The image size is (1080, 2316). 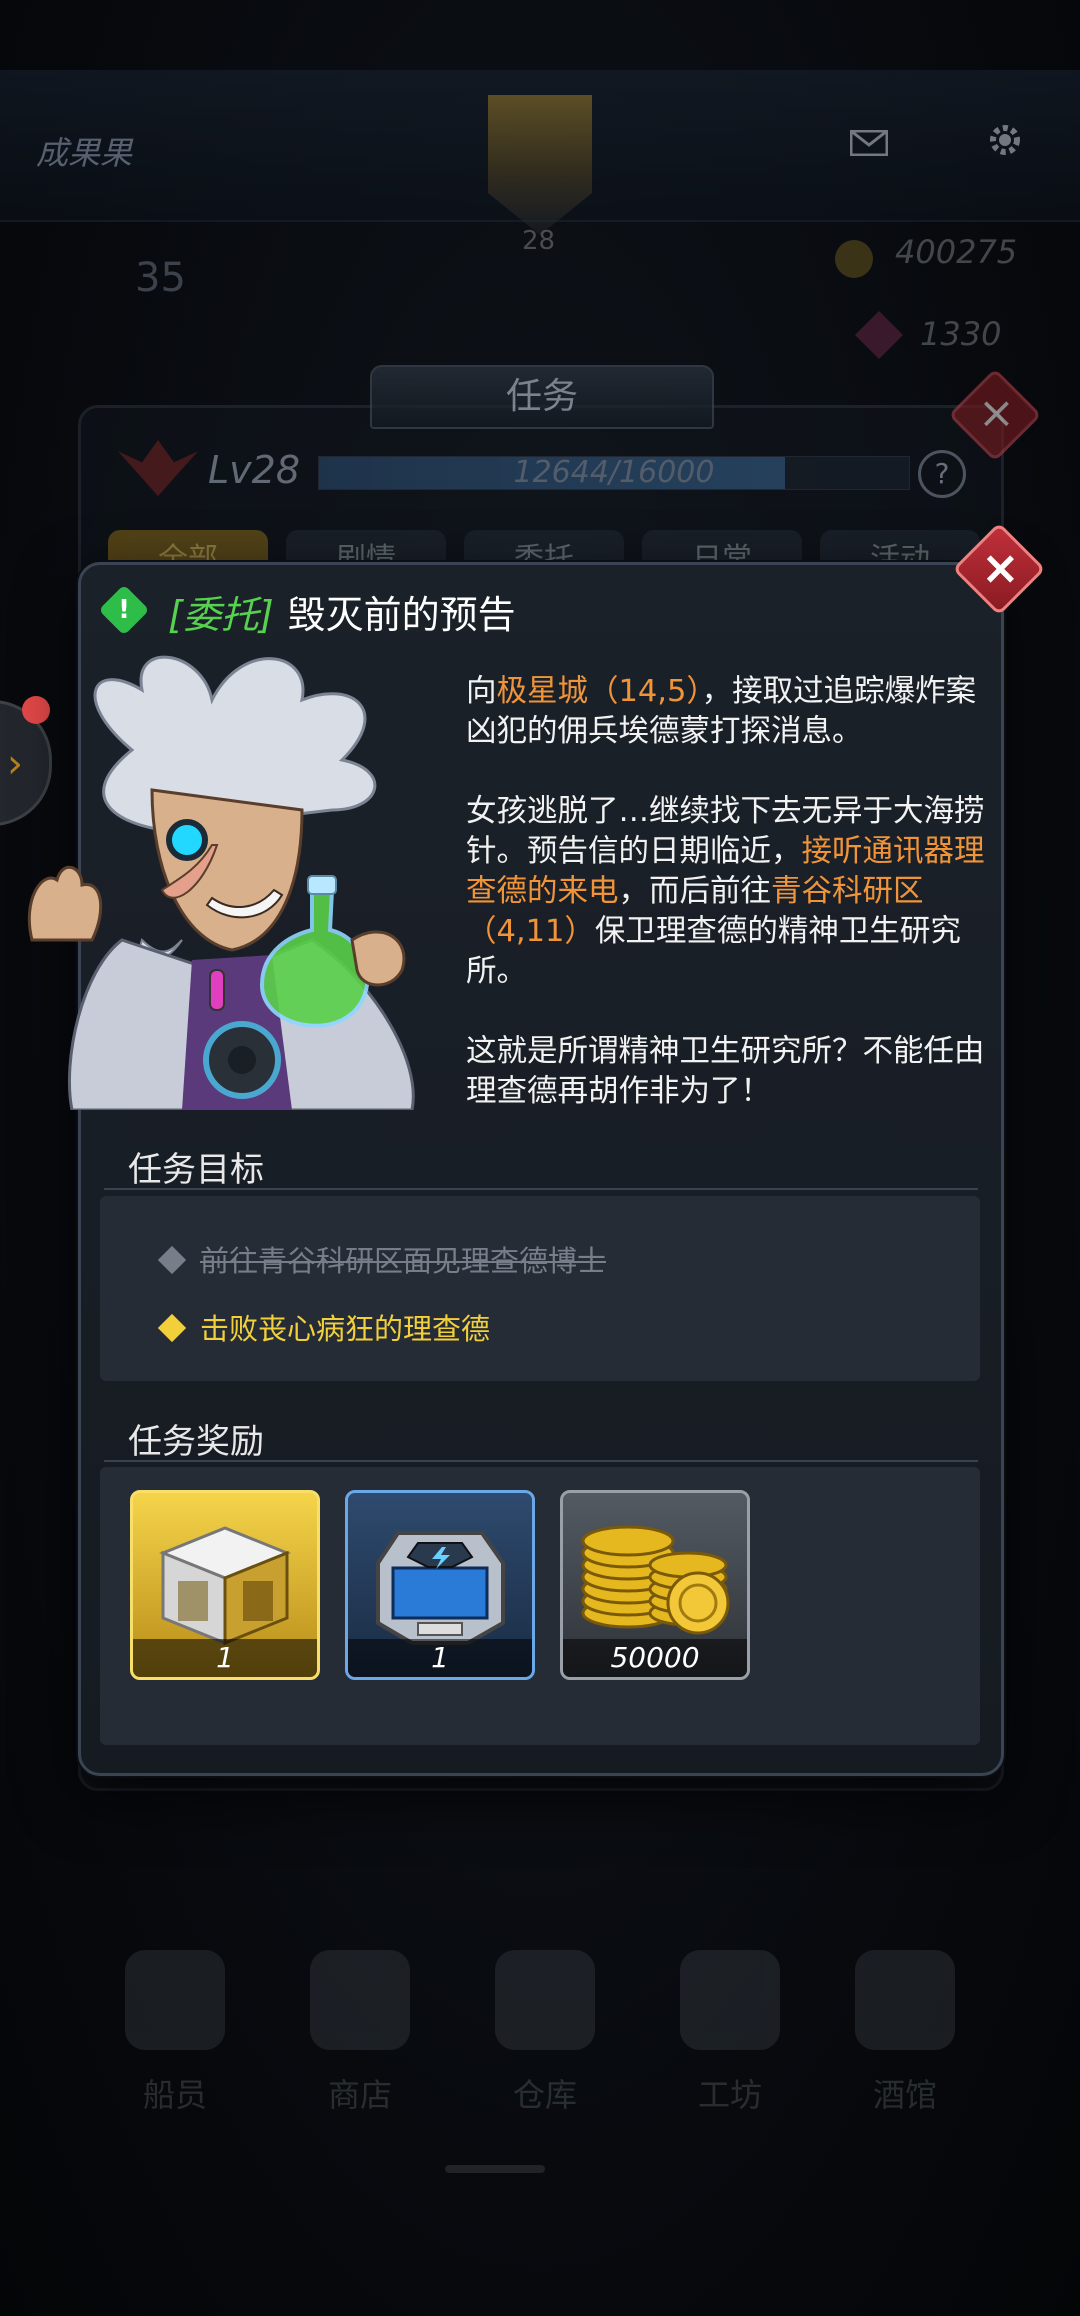 What do you see at coordinates (196, 1170) in the screenshot?
I see `objectives-title: 任务目标` at bounding box center [196, 1170].